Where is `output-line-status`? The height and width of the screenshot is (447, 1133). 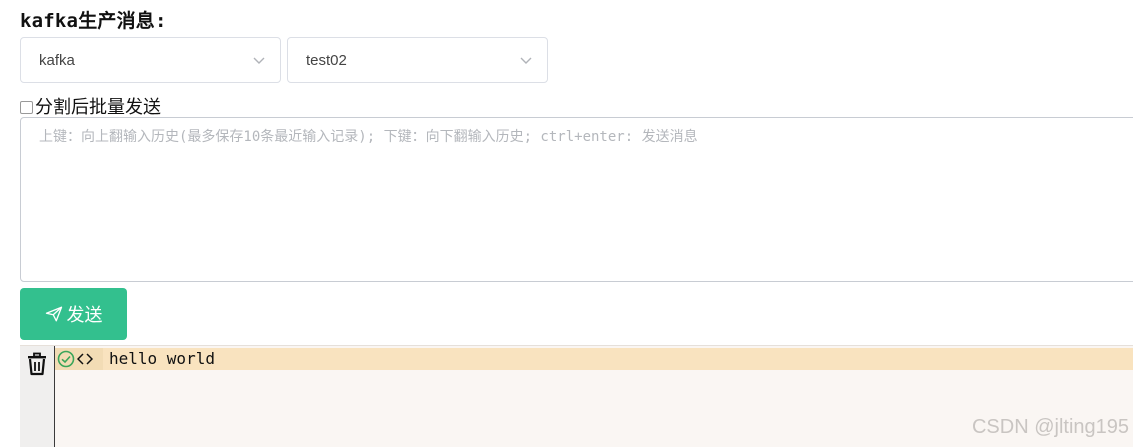
output-line-status is located at coordinates (79, 359).